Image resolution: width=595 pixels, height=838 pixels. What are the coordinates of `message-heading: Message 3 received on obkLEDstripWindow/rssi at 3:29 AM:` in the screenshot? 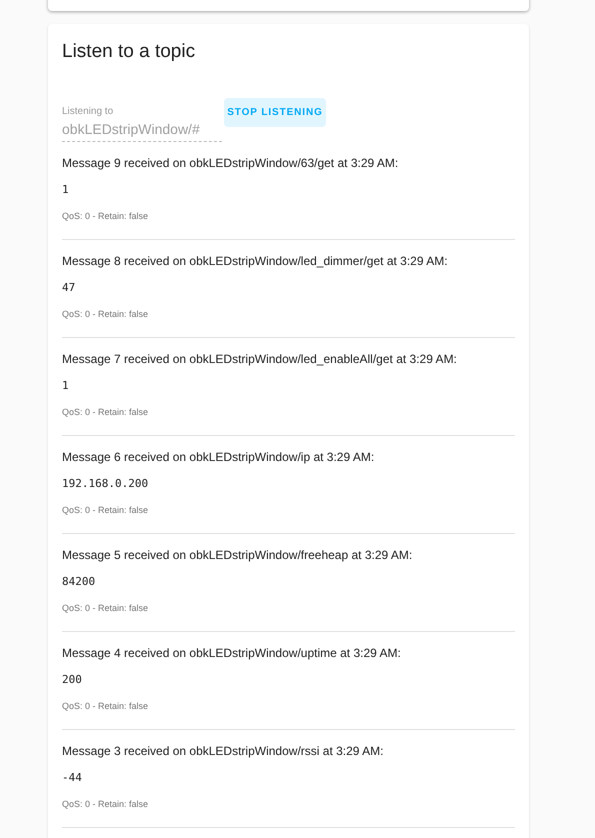 It's located at (223, 751).